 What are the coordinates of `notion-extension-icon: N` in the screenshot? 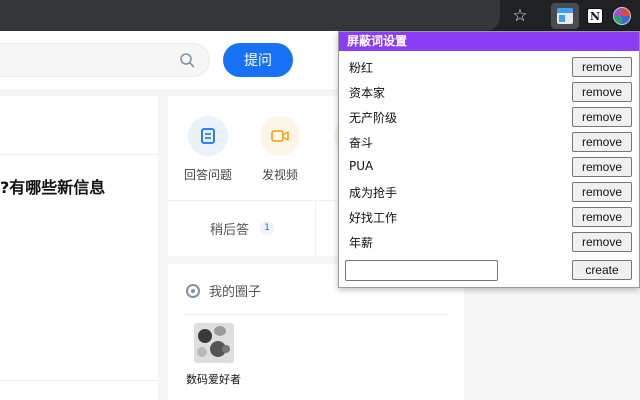 It's located at (595, 16).